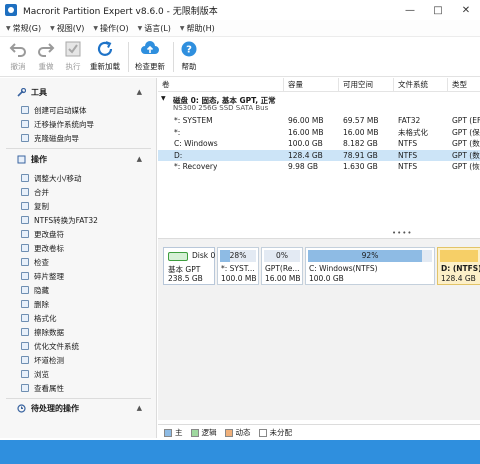 This screenshot has width=480, height=464. I want to click on column-header-capacity: 容量, so click(311, 85).